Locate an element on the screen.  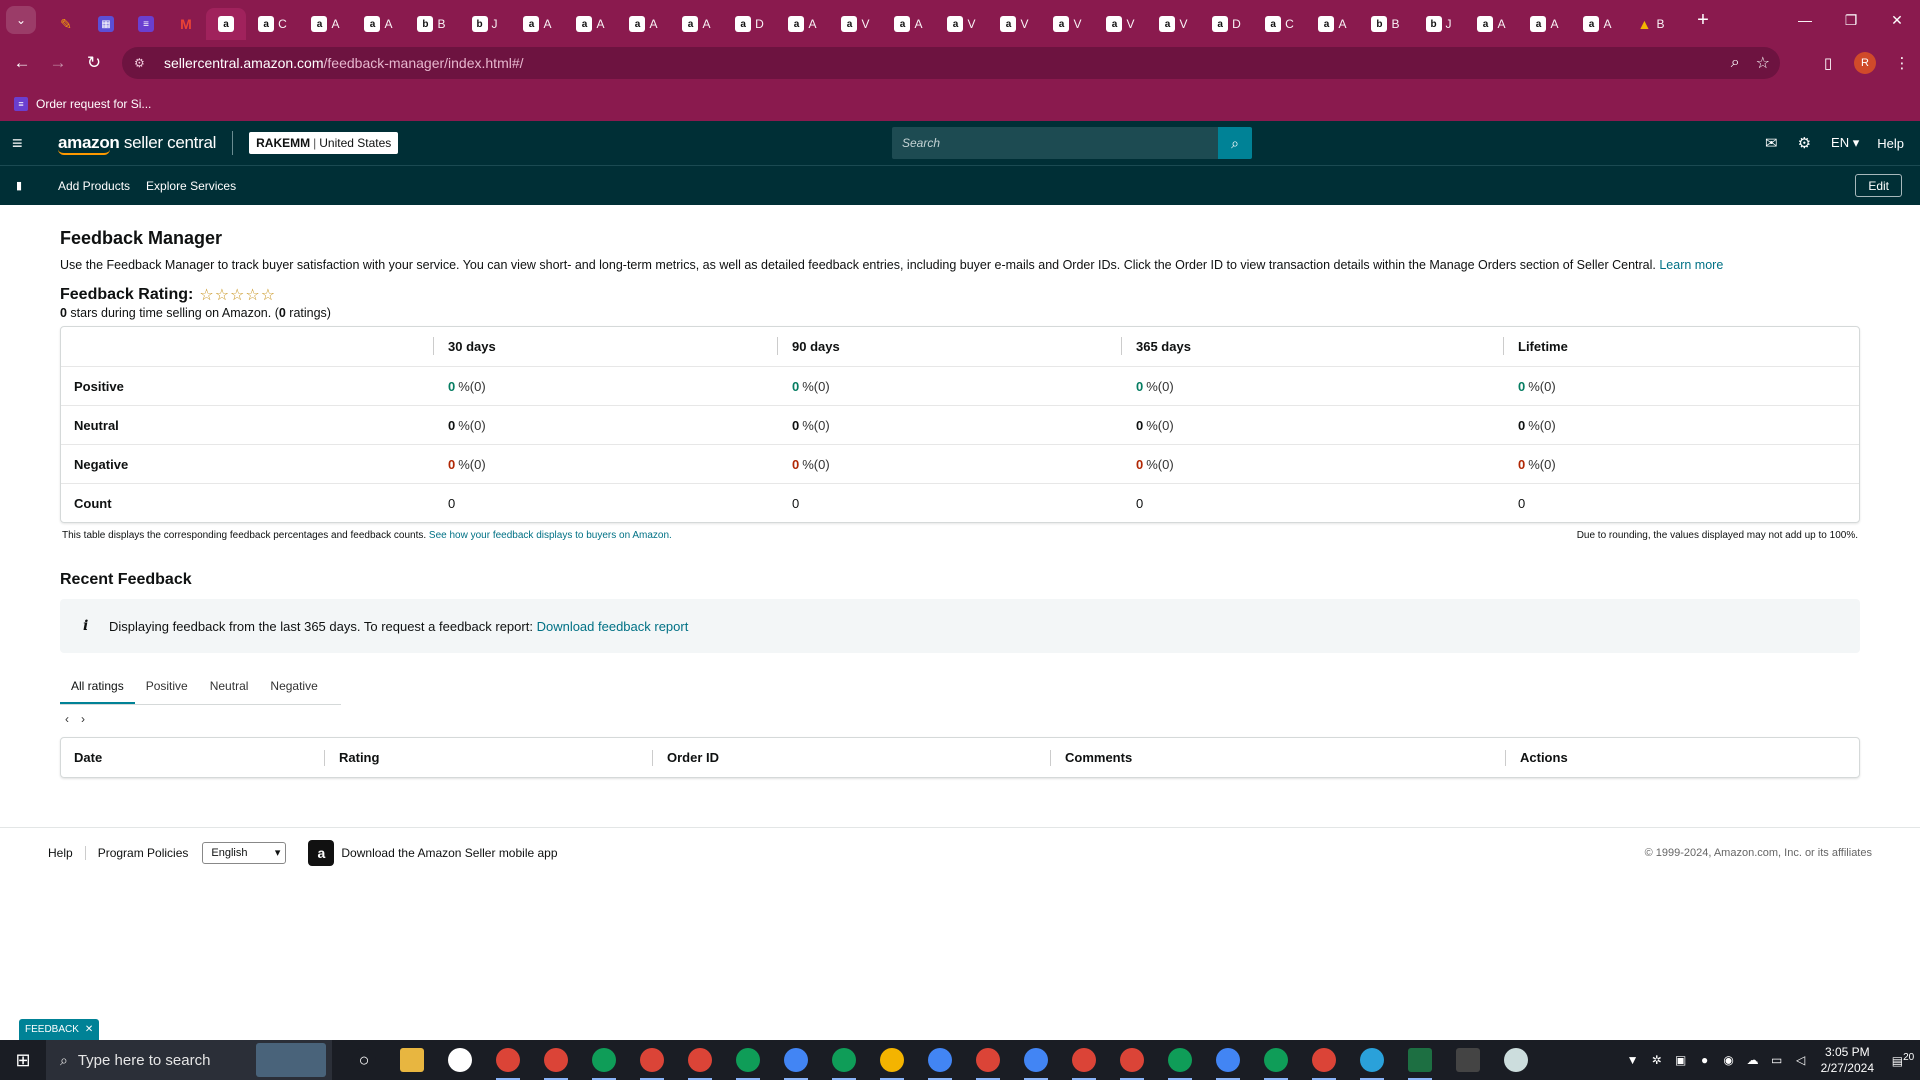
clock: 3:05 PM 2/27/2024 is located at coordinates (1847, 1060).